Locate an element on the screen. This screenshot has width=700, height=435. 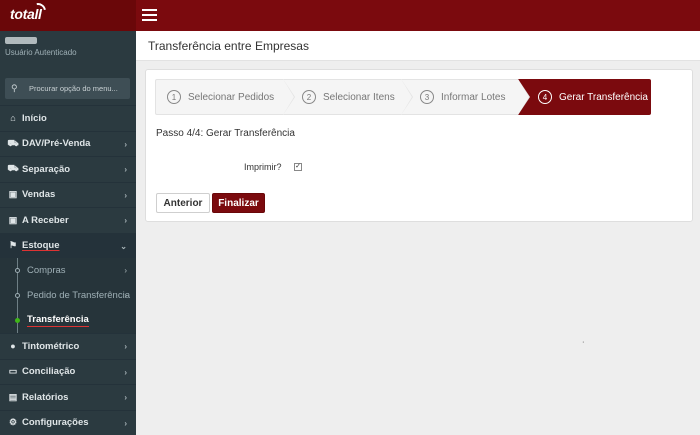
wizard-step-3: 3 Informar Lotes is located at coordinates (465, 97).